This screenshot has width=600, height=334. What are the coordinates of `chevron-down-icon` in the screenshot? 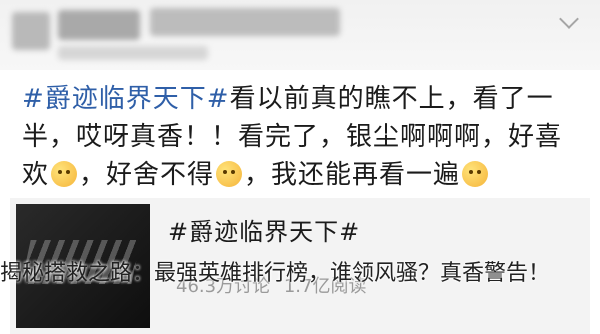 It's located at (569, 19).